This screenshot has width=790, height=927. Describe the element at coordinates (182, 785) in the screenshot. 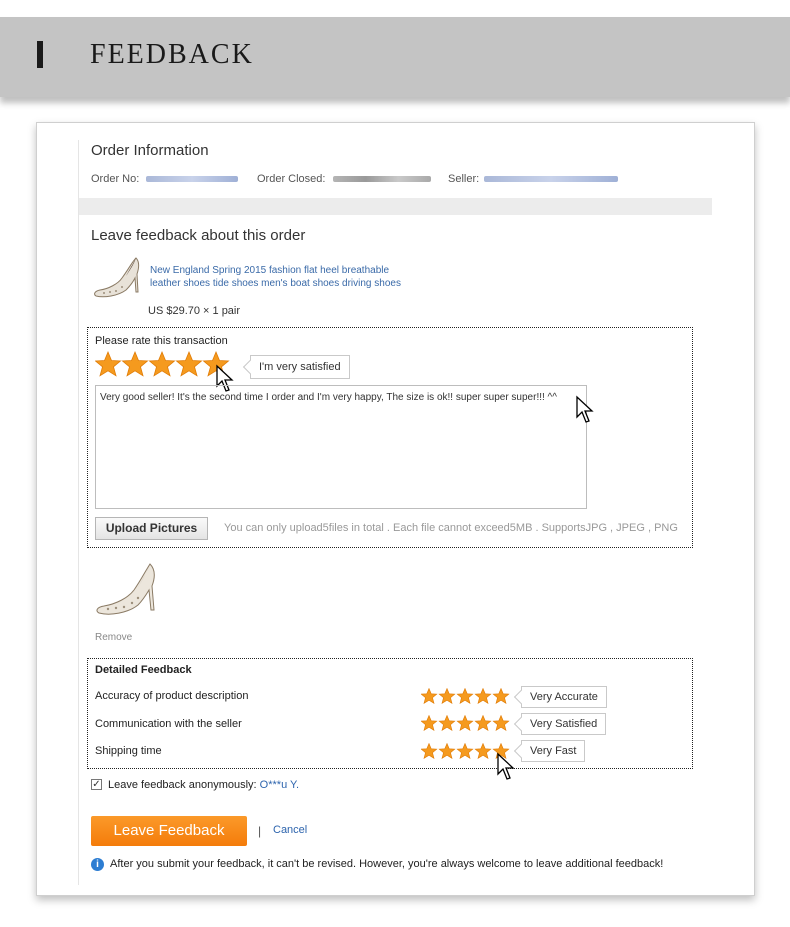

I see `anonymous-label: Leave feedback anonymously:` at that location.